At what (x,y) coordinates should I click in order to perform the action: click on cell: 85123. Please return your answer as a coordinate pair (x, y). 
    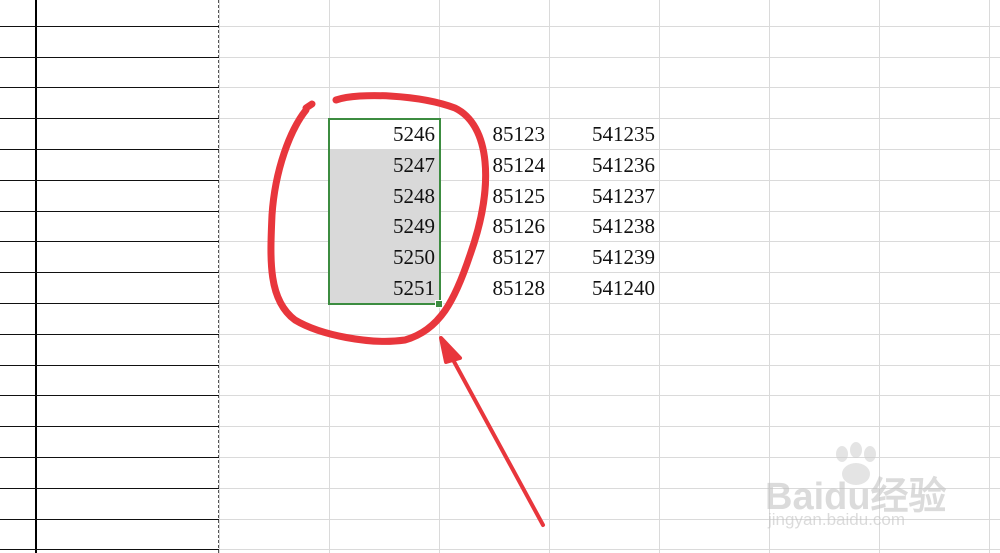
    Looking at the image, I should click on (492, 134).